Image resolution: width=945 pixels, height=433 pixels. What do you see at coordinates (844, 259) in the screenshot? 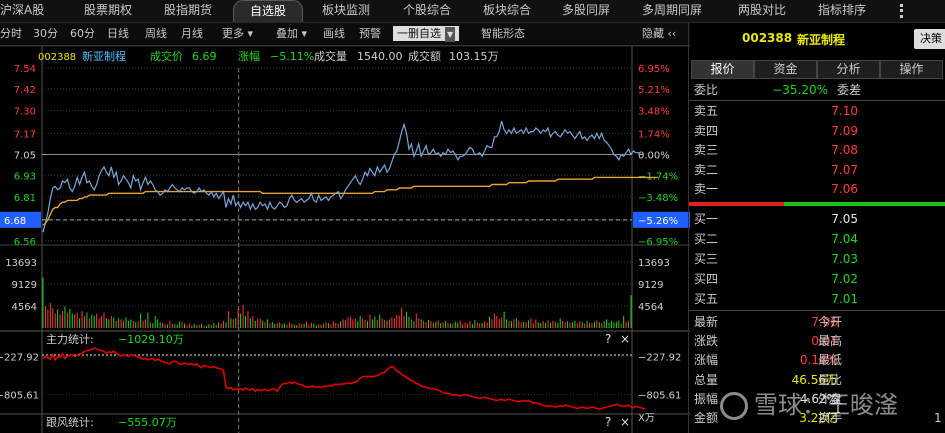
I see `bid-price: 7.03` at bounding box center [844, 259].